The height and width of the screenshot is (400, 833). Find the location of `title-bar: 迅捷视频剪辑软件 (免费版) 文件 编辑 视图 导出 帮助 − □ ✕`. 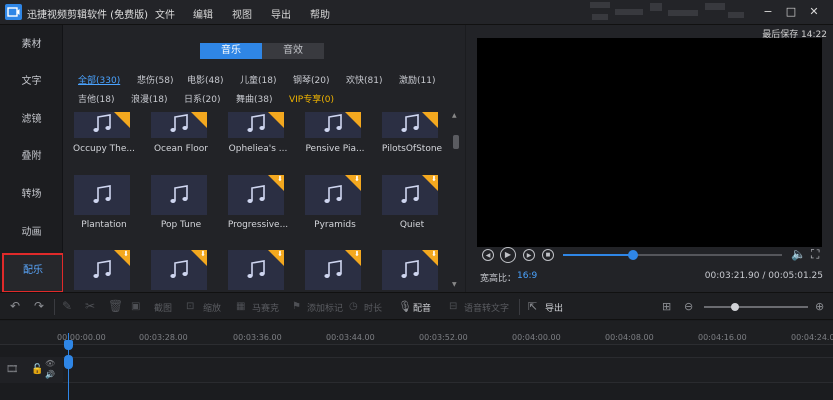

title-bar: 迅捷视频剪辑软件 (免费版) 文件 编辑 视图 导出 帮助 − □ ✕ is located at coordinates (416, 12).